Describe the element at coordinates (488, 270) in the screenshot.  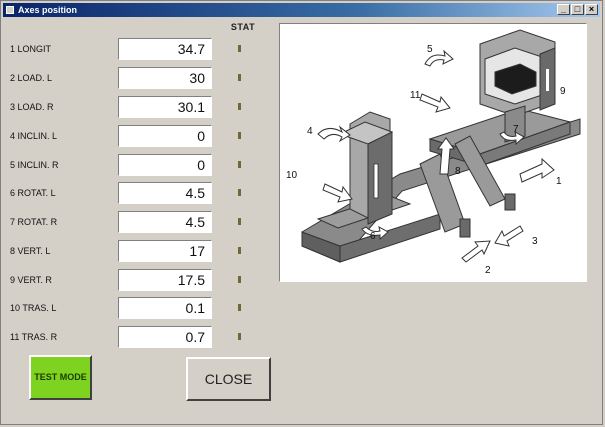
I see `axis-label-2: 2` at that location.